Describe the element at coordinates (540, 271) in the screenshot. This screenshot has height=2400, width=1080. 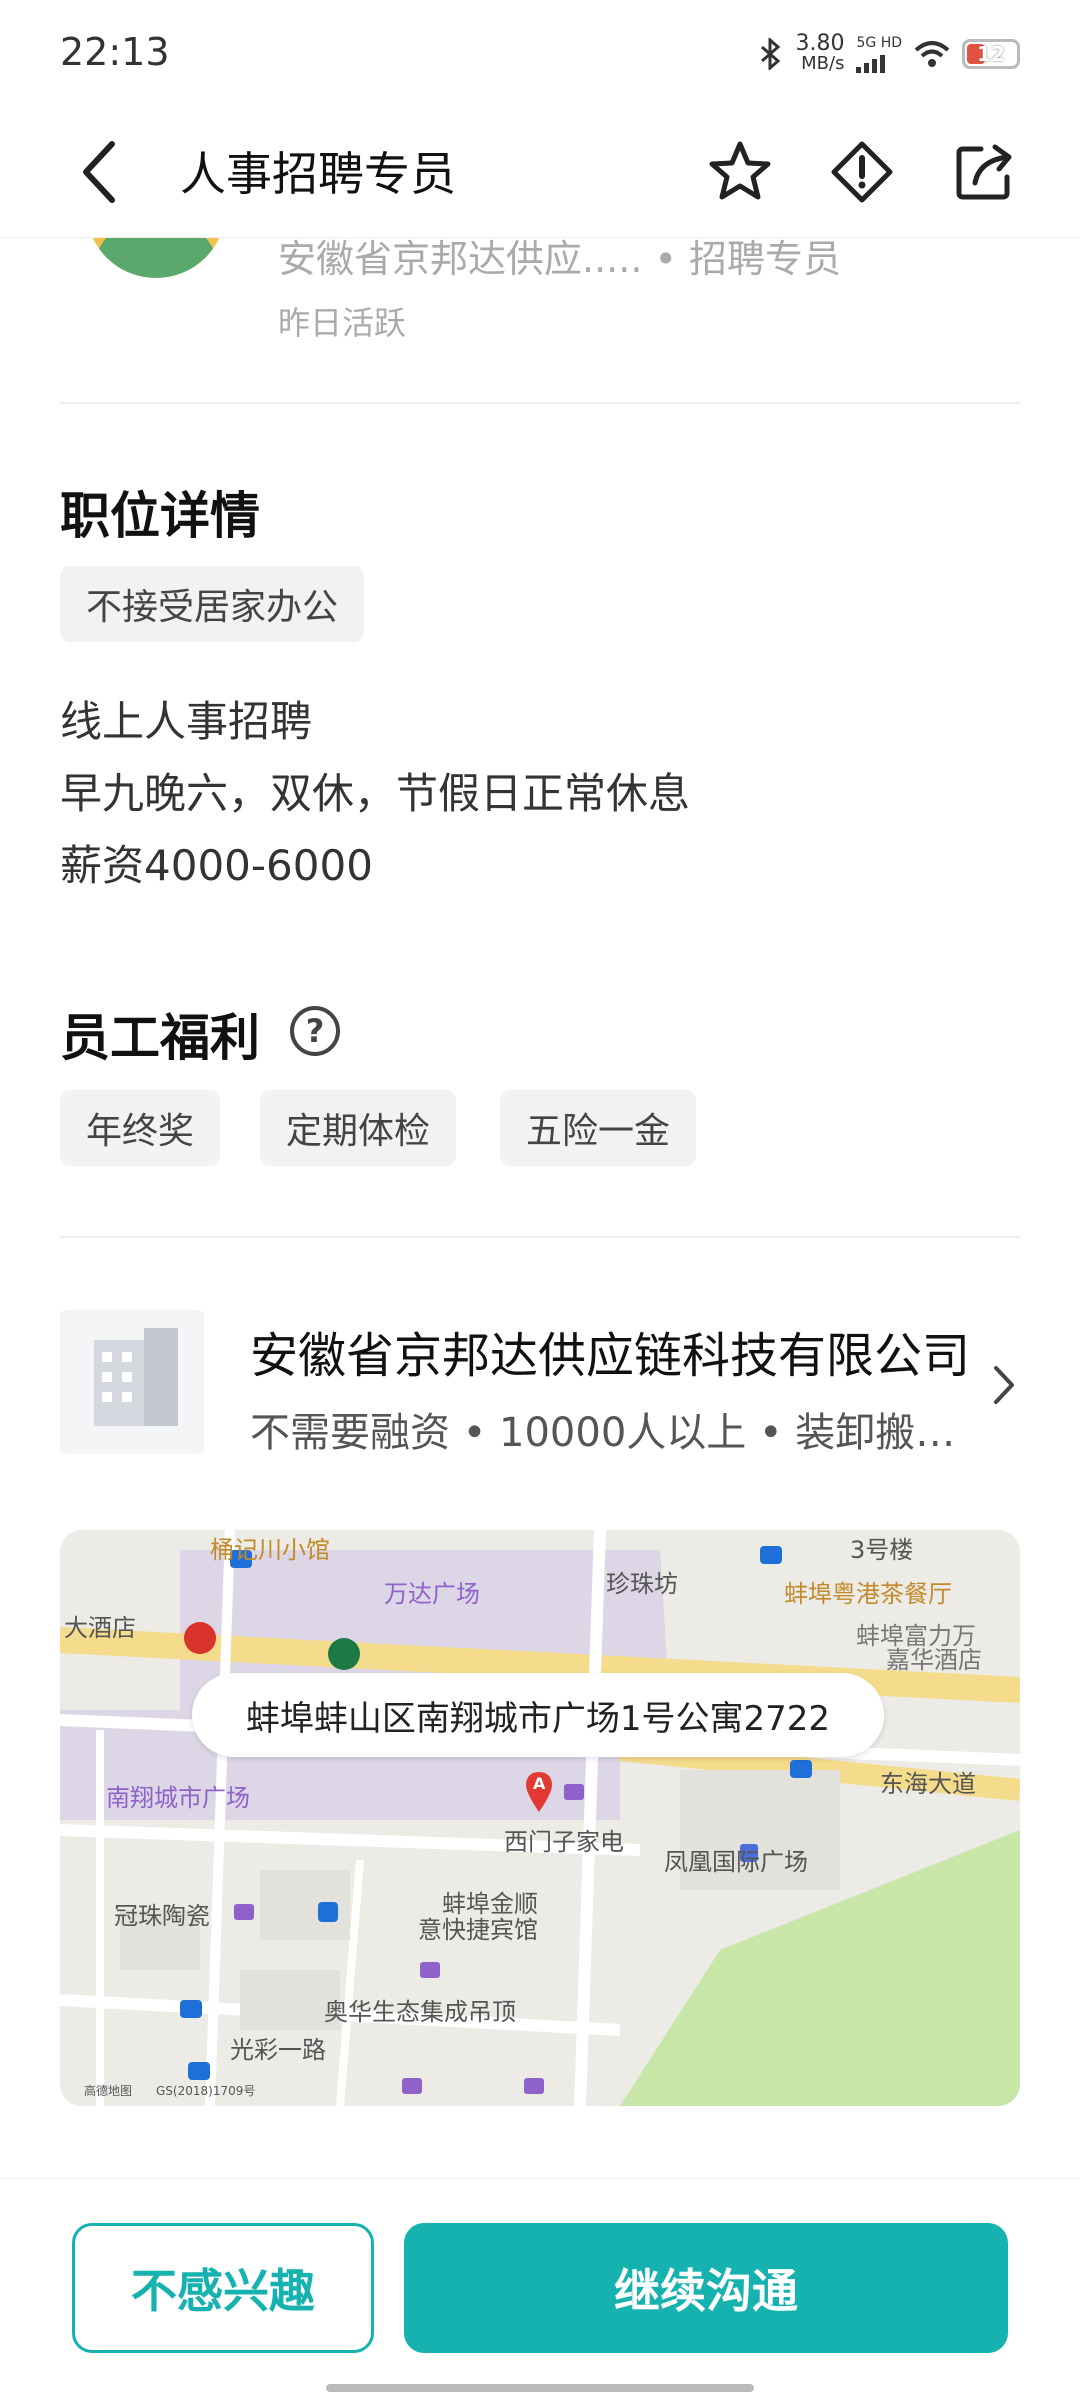
I see `recruiter-card: 安徽省京邦达供应..... • 招聘专员 昨日活跃` at that location.